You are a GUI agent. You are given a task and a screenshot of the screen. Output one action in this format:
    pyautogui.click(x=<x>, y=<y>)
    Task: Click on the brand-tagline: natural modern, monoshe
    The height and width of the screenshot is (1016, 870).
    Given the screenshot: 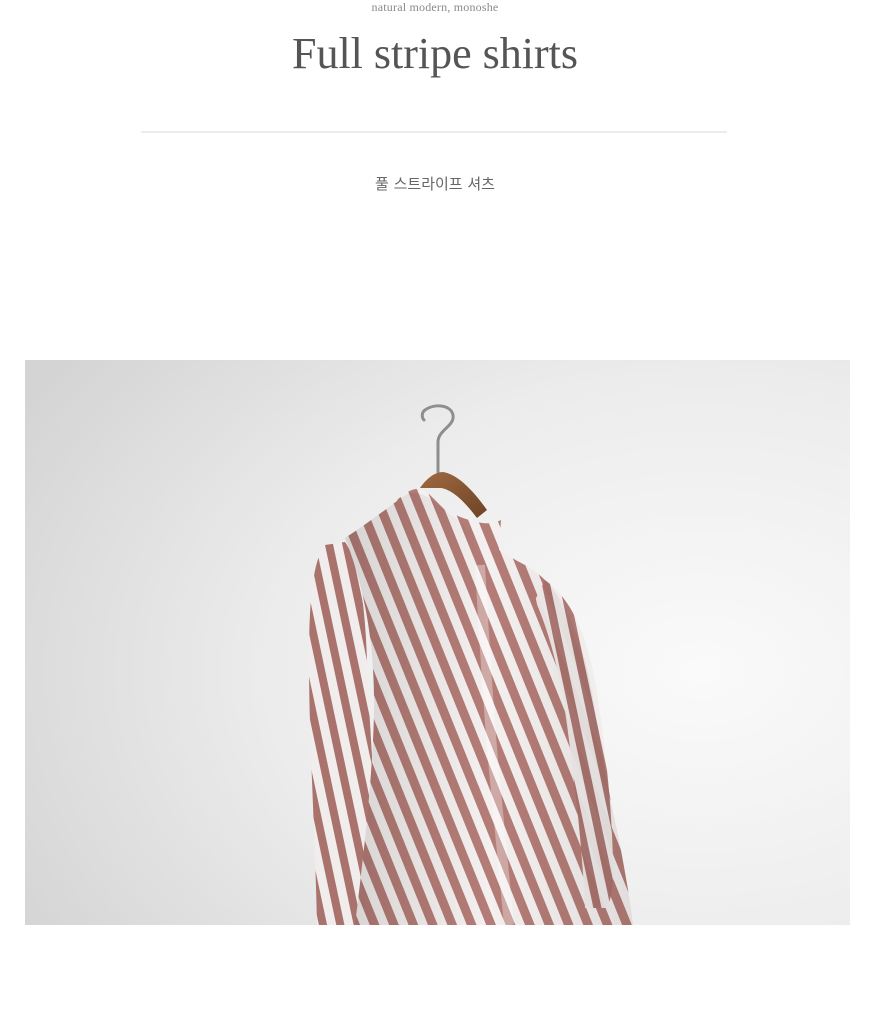 What is the action you would take?
    pyautogui.click(x=435, y=7)
    